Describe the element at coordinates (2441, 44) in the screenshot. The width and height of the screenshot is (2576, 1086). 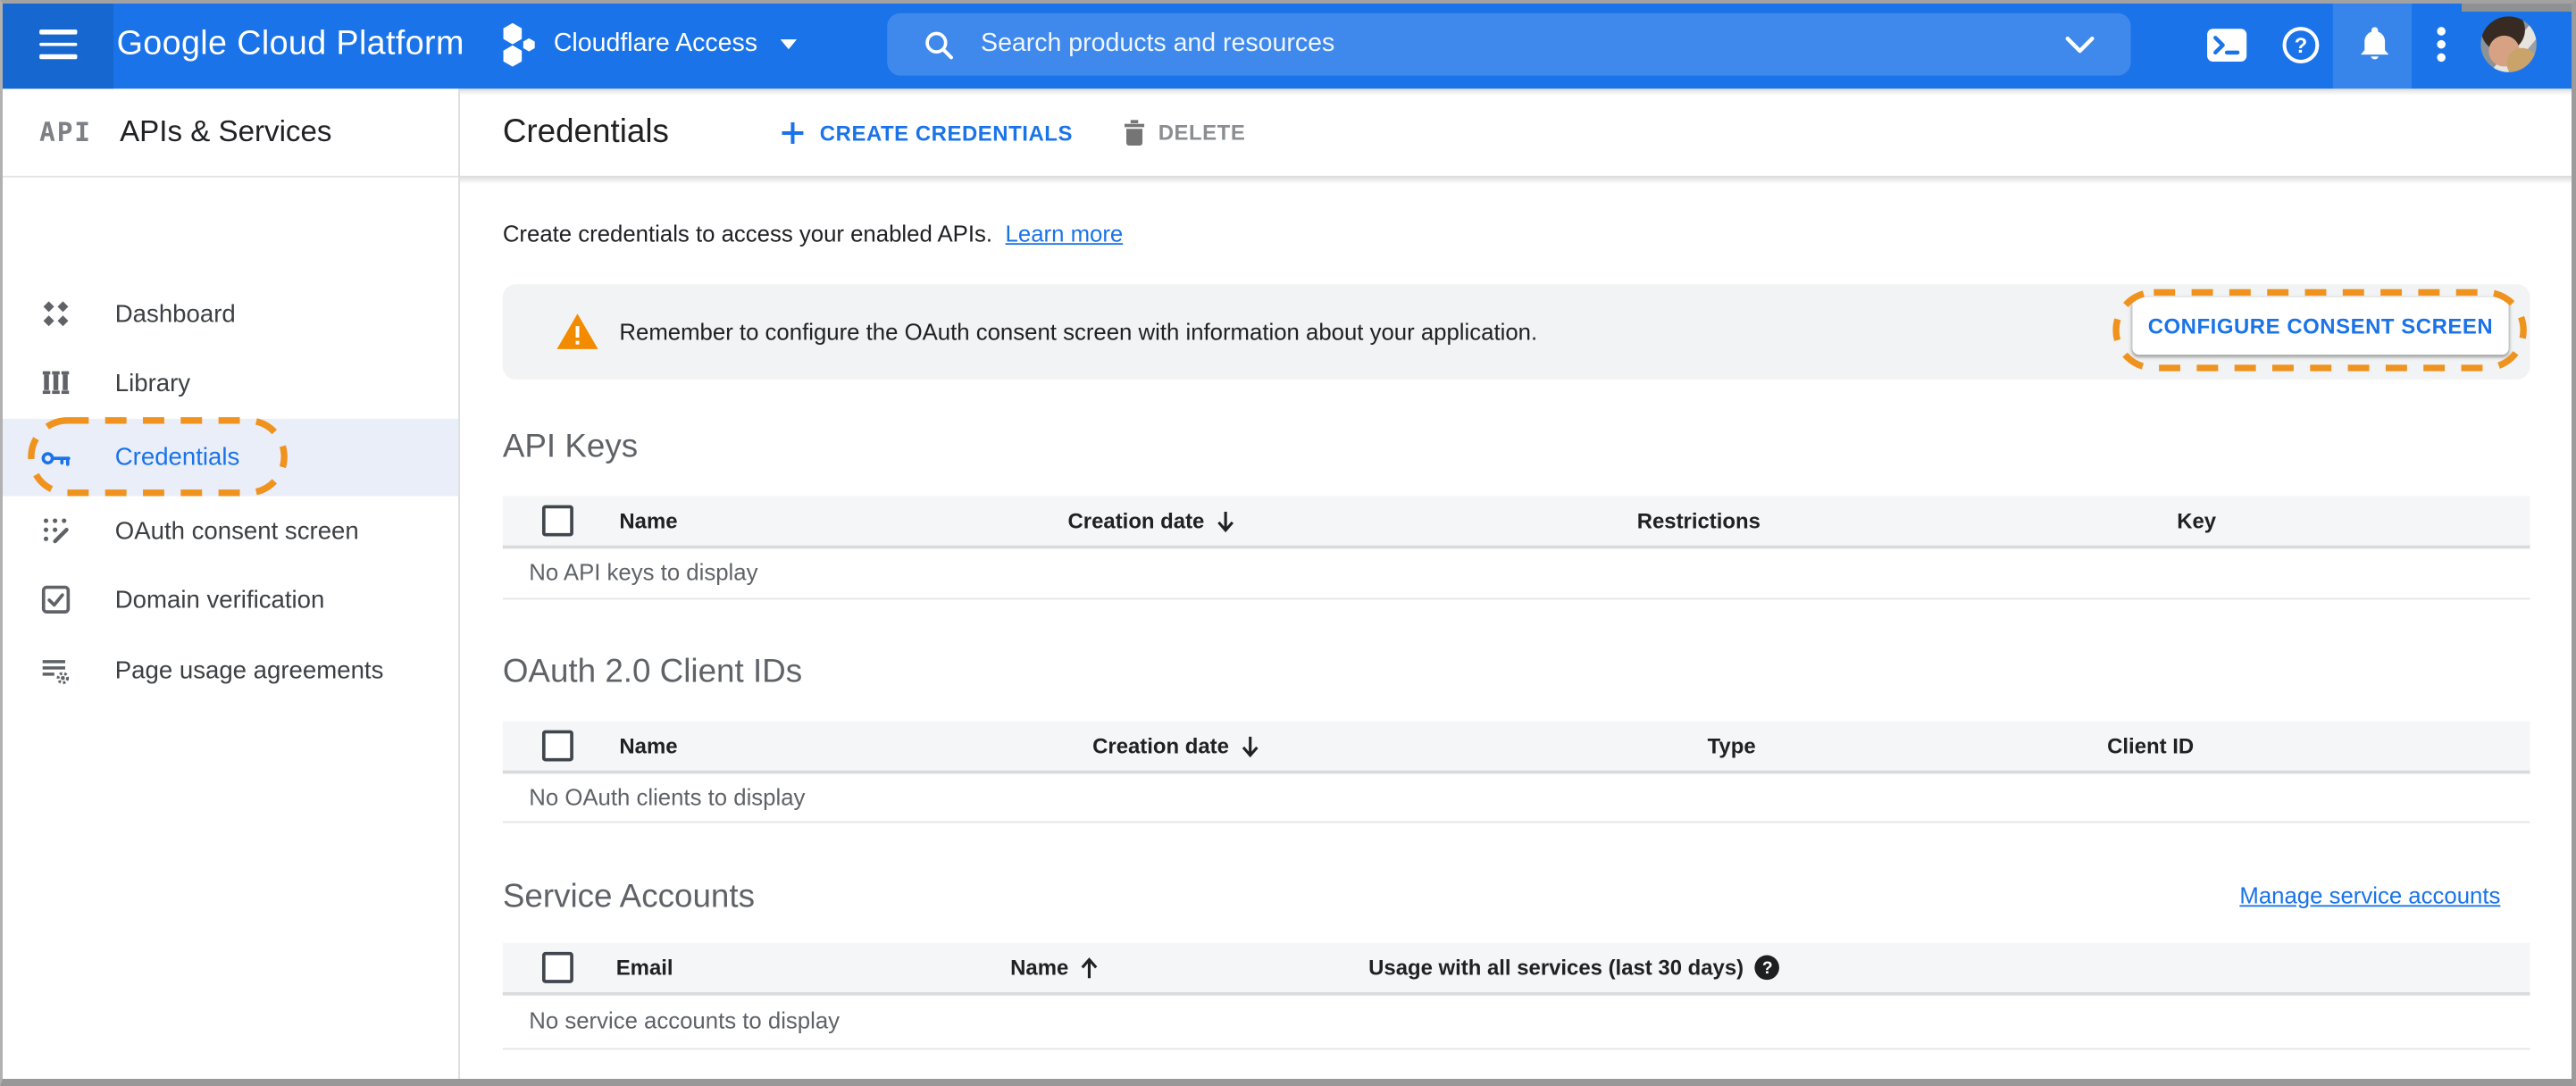
I see `more-vertical-icon` at that location.